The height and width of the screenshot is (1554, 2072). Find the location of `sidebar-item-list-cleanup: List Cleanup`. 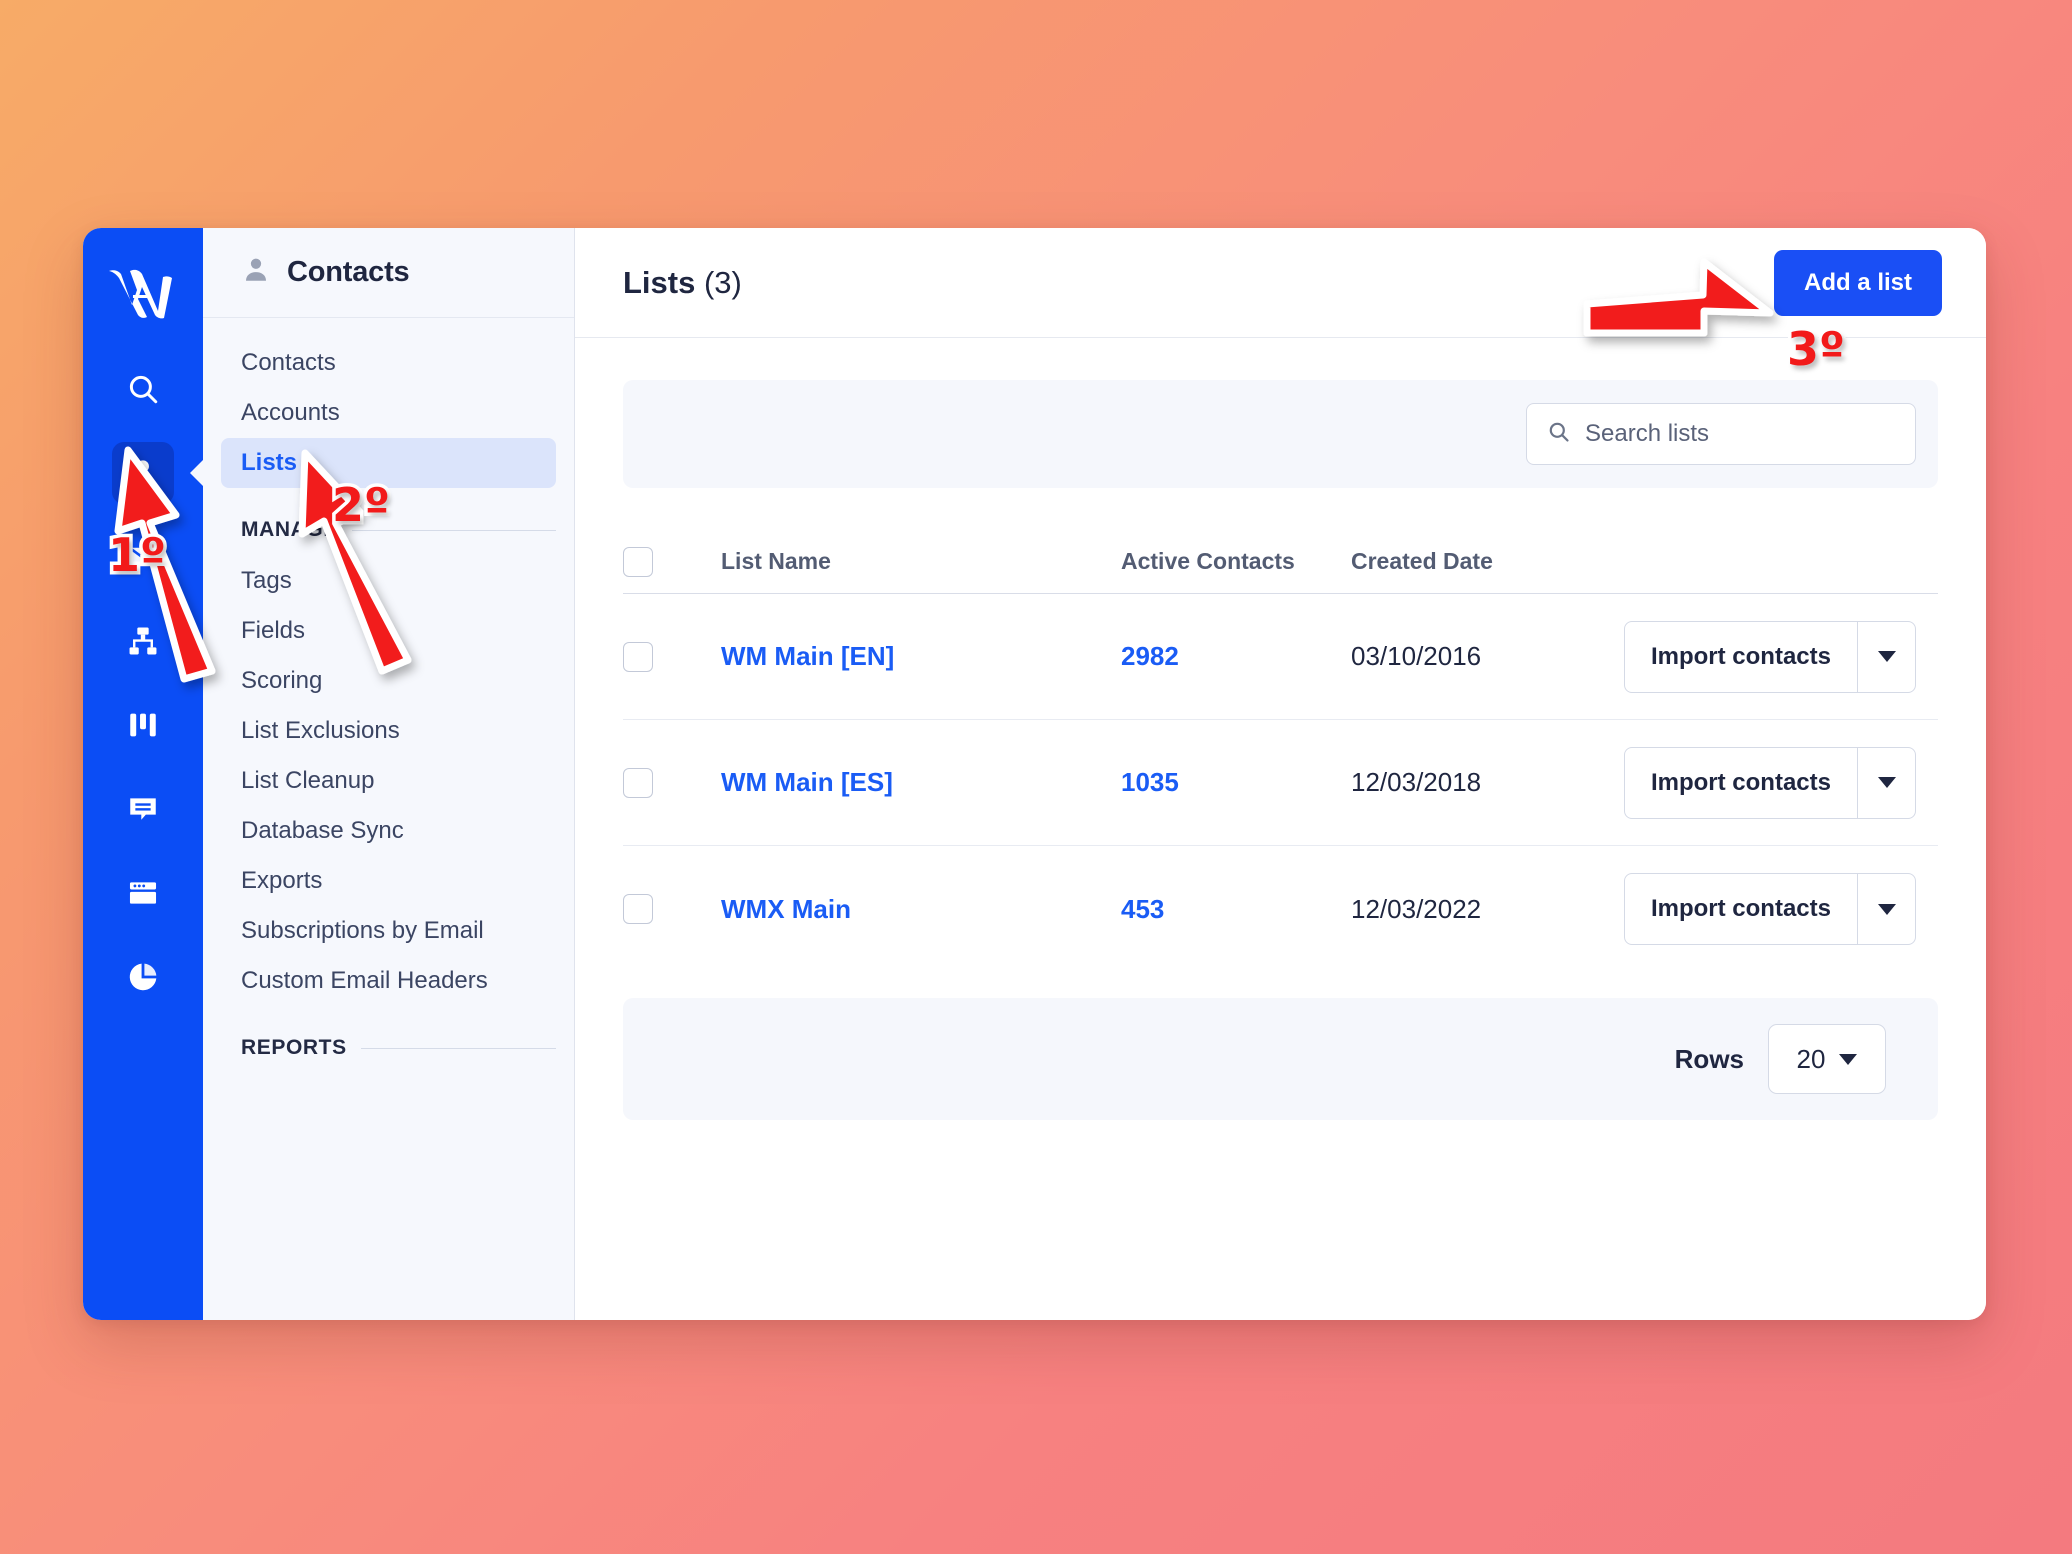

sidebar-item-list-cleanup: List Cleanup is located at coordinates (388, 781).